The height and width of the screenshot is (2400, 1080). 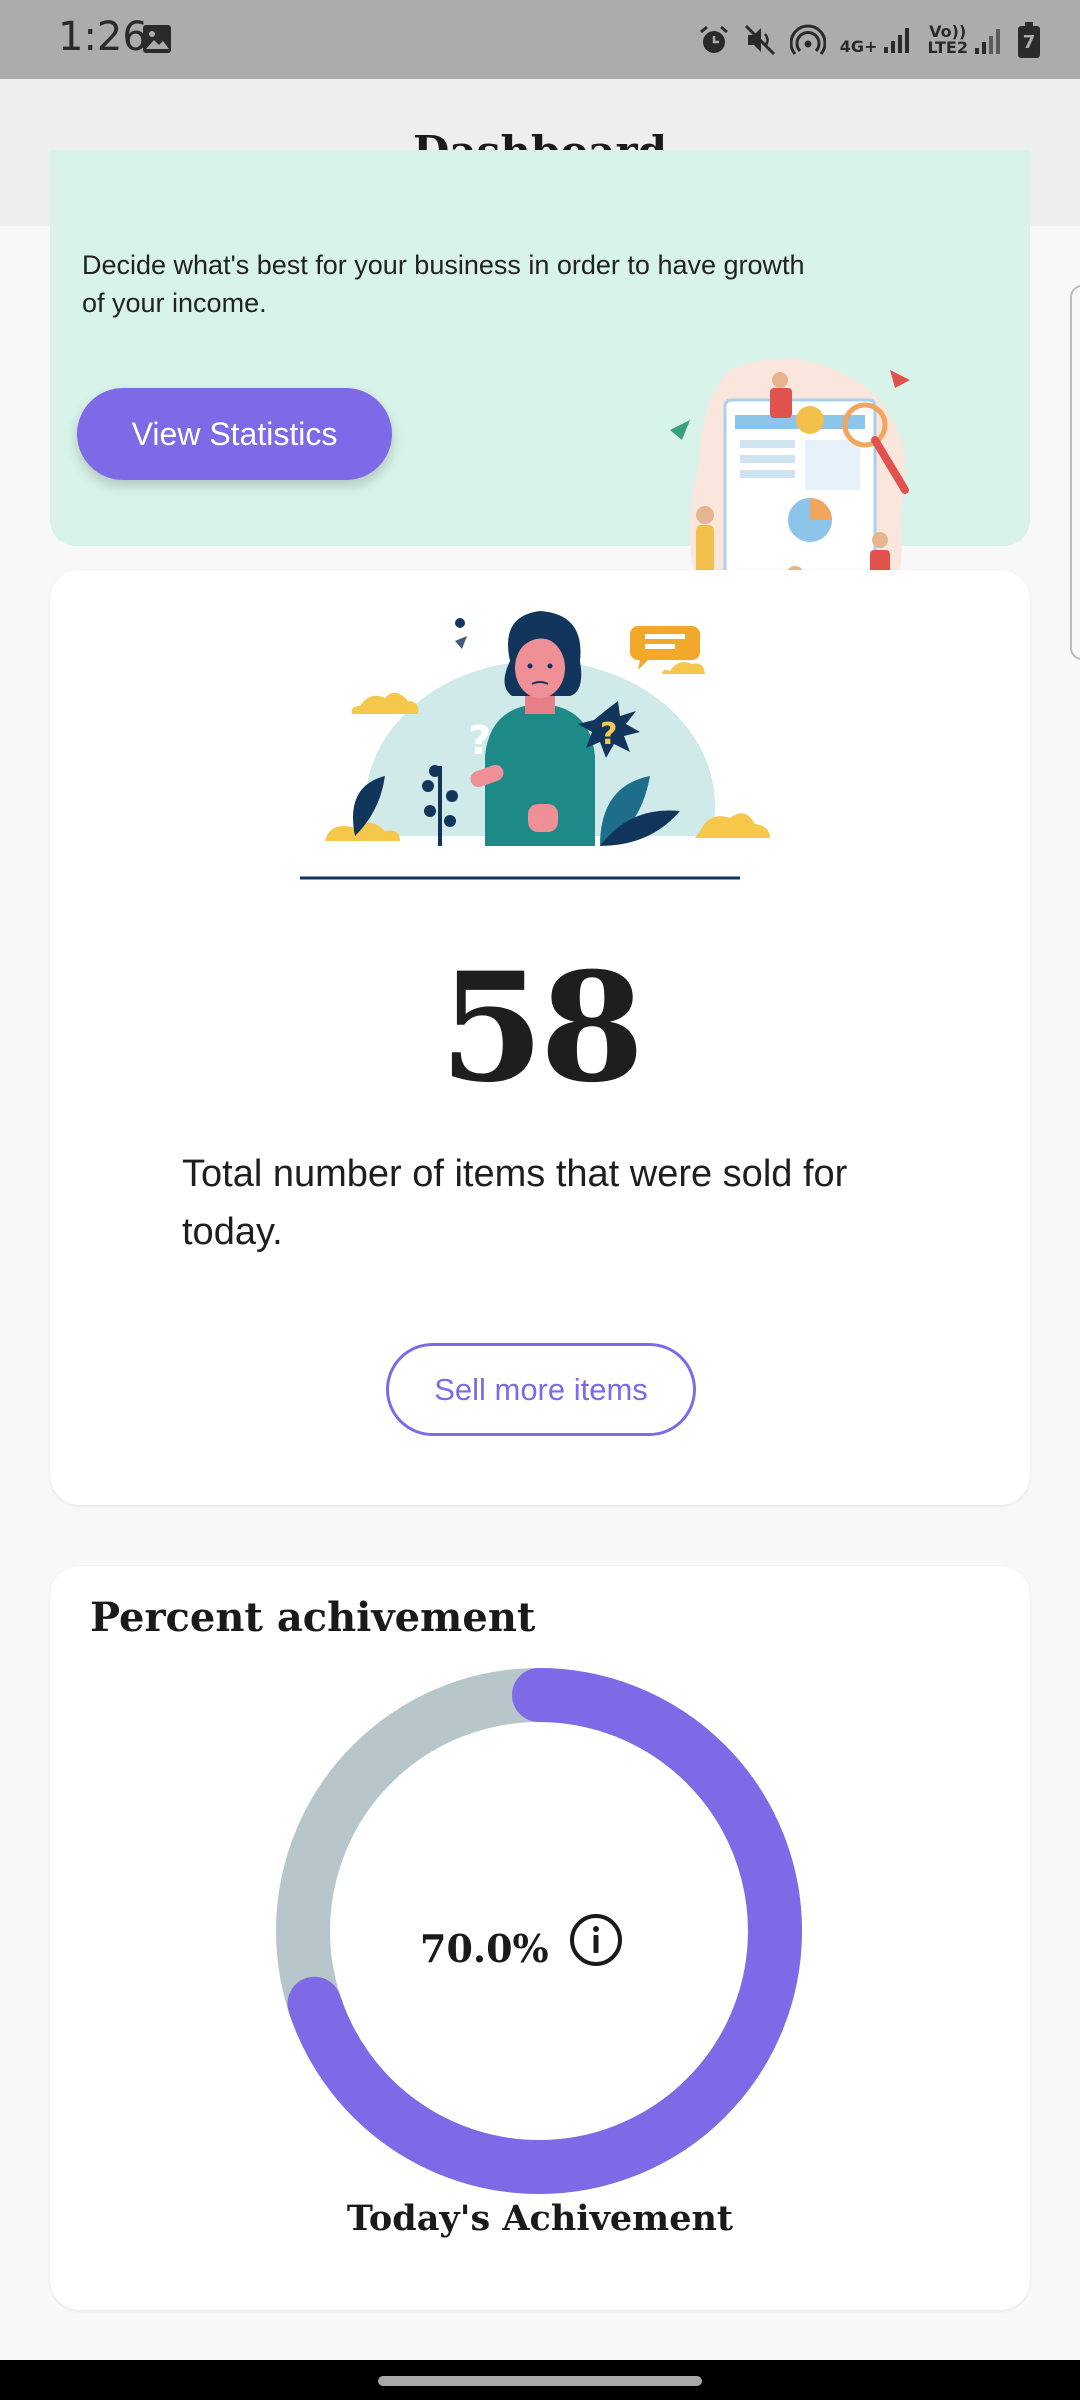 I want to click on hotspot-icon, so click(x=807, y=40).